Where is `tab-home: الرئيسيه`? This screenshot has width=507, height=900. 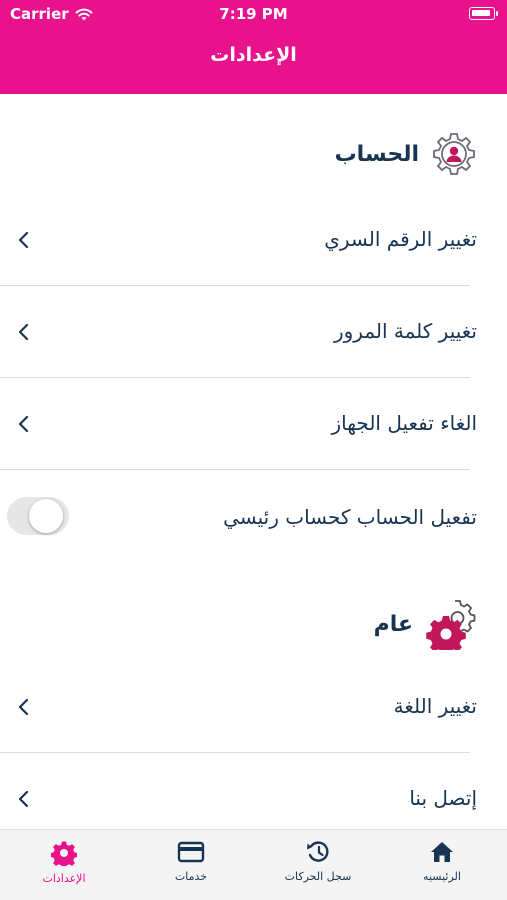 tab-home: الرئيسيه is located at coordinates (442, 861).